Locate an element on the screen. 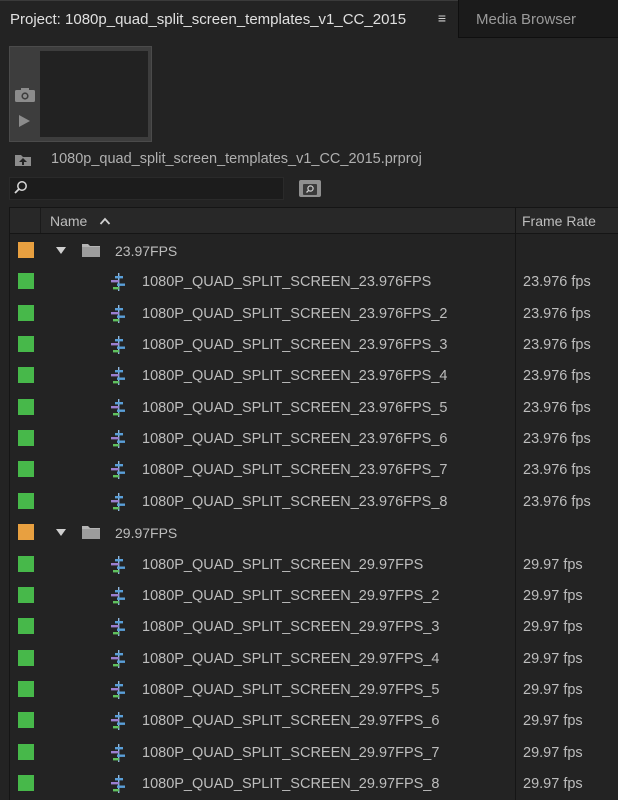  sequence-name: 1080P_QUAD_SPLIT_SCREEN_29.97FPS_7 is located at coordinates (291, 752).